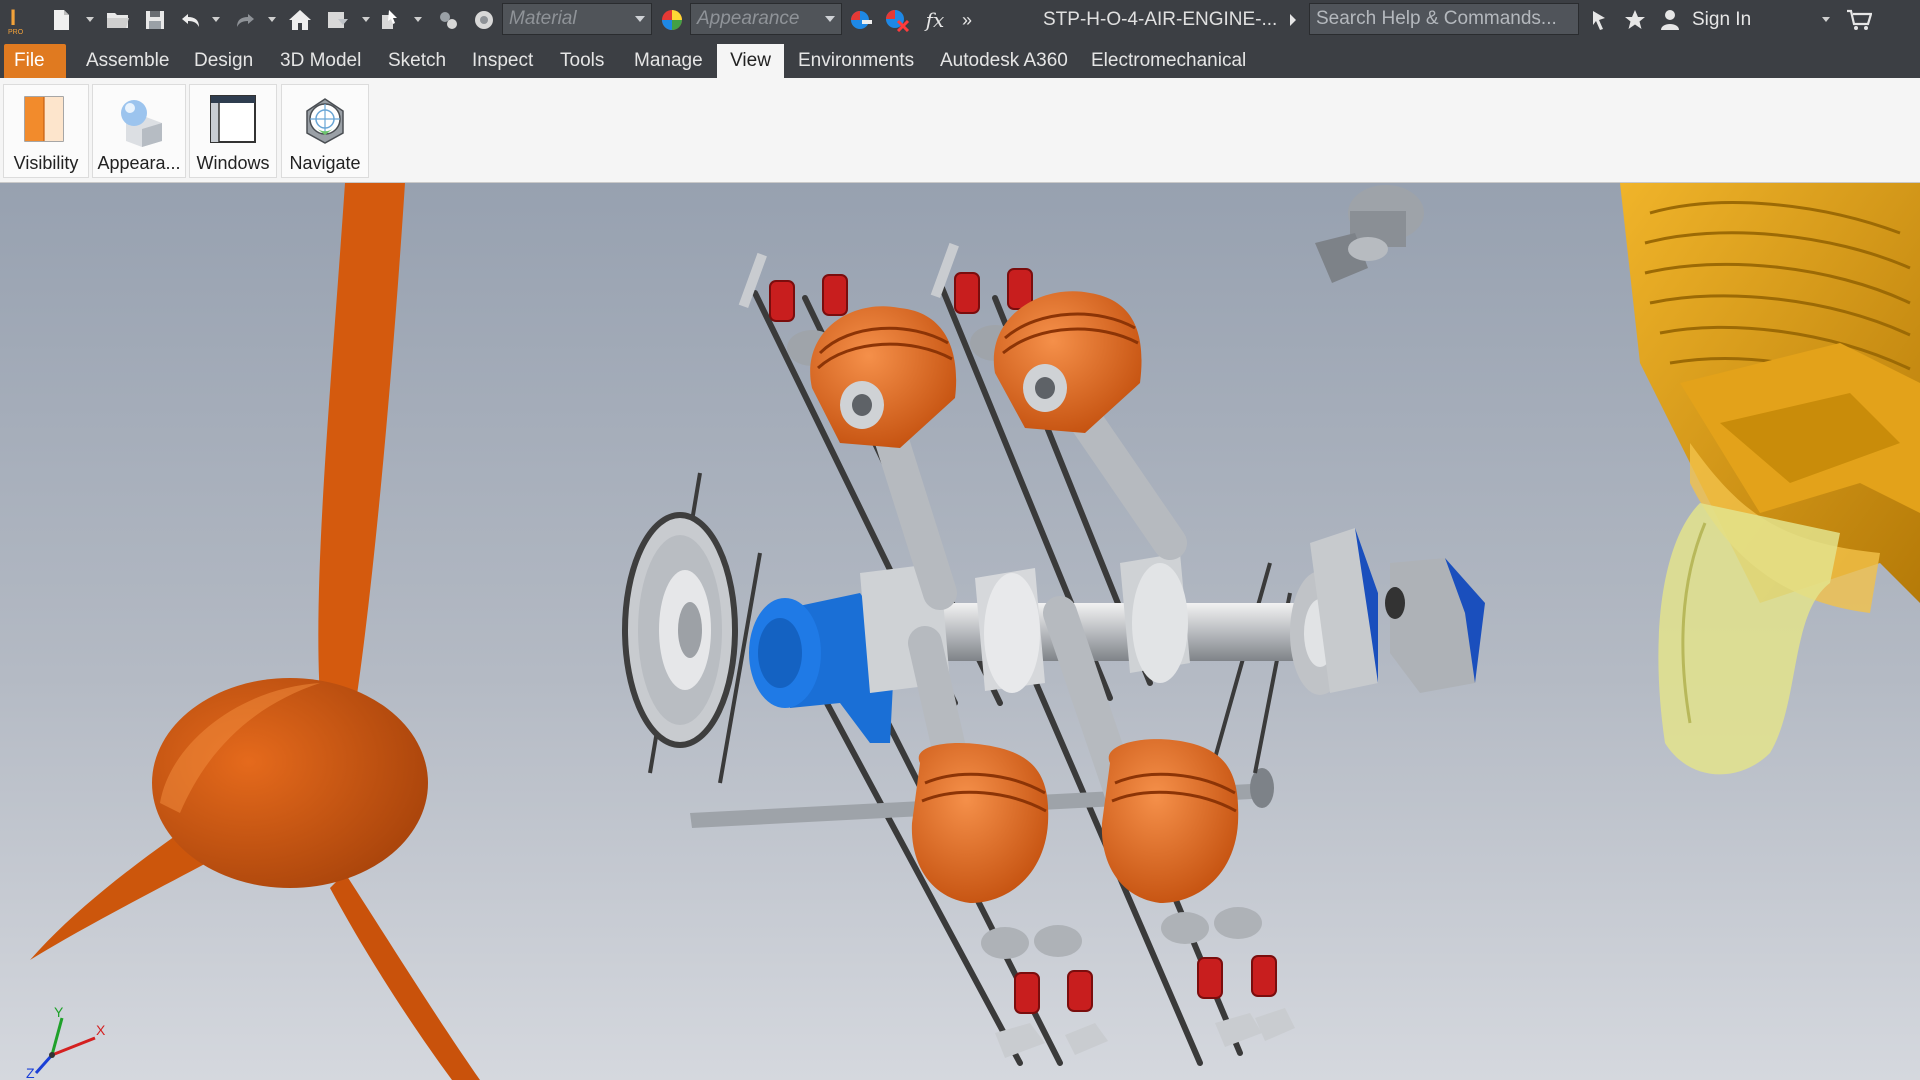  I want to click on update-dropdown-caret, so click(366, 19).